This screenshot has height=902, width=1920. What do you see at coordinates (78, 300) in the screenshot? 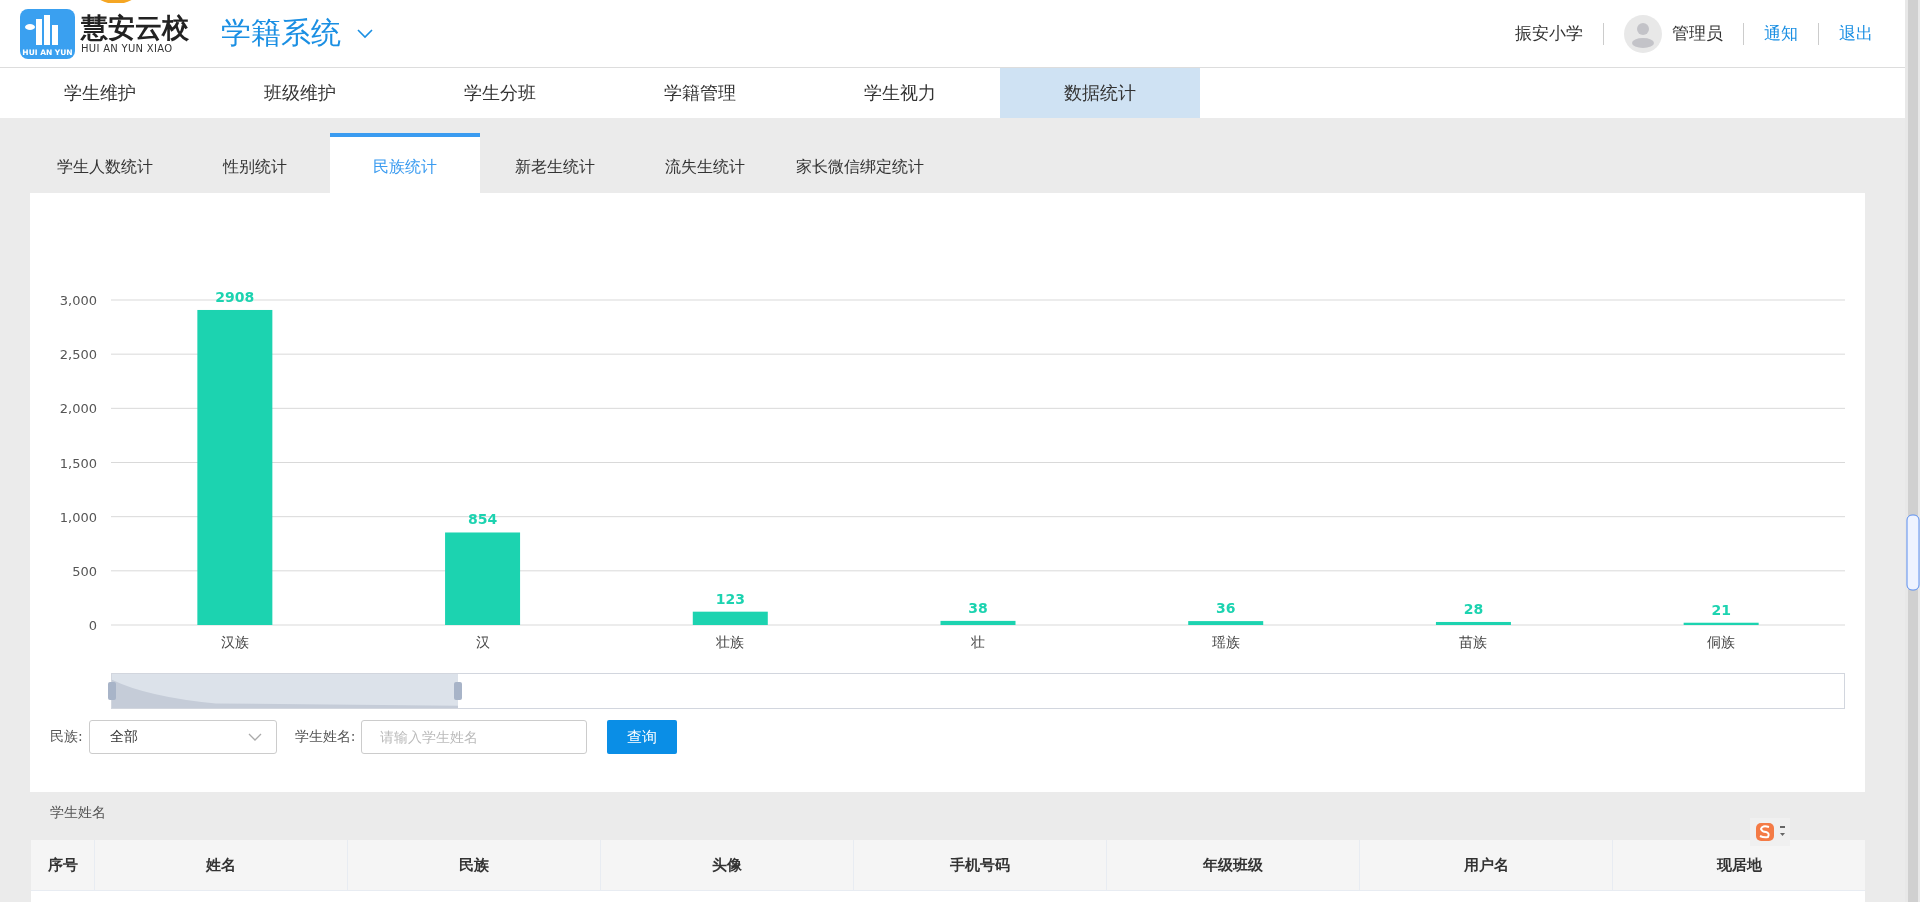
I see `y-axis-label: 3,000` at bounding box center [78, 300].